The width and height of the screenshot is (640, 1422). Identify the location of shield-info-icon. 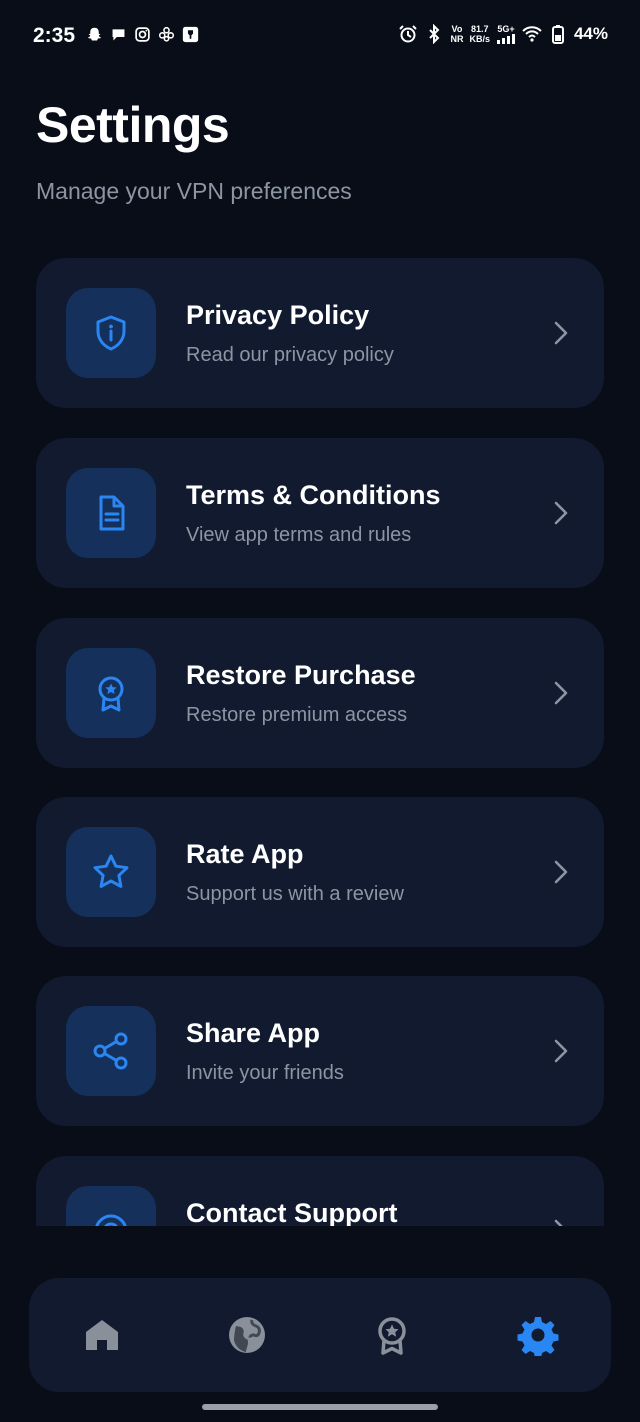
(111, 333).